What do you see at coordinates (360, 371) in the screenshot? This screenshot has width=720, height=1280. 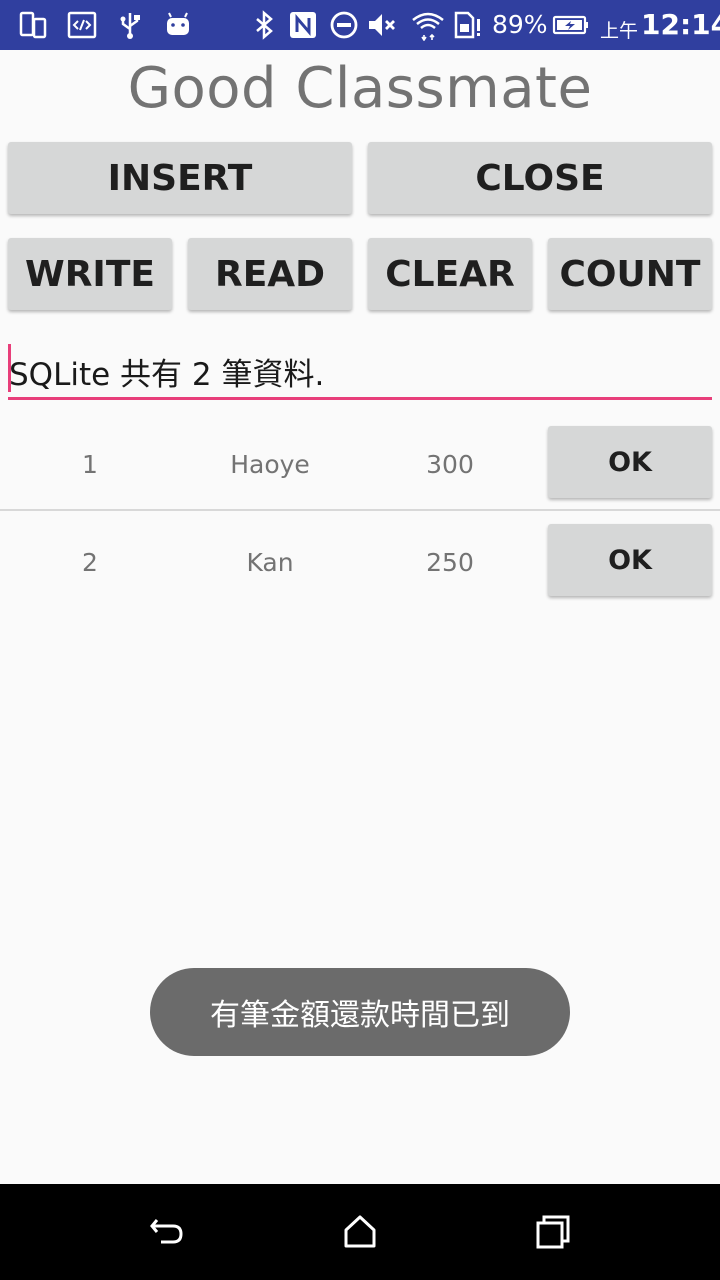 I see `result-text-field: SQLite 共有 2 筆資料.` at bounding box center [360, 371].